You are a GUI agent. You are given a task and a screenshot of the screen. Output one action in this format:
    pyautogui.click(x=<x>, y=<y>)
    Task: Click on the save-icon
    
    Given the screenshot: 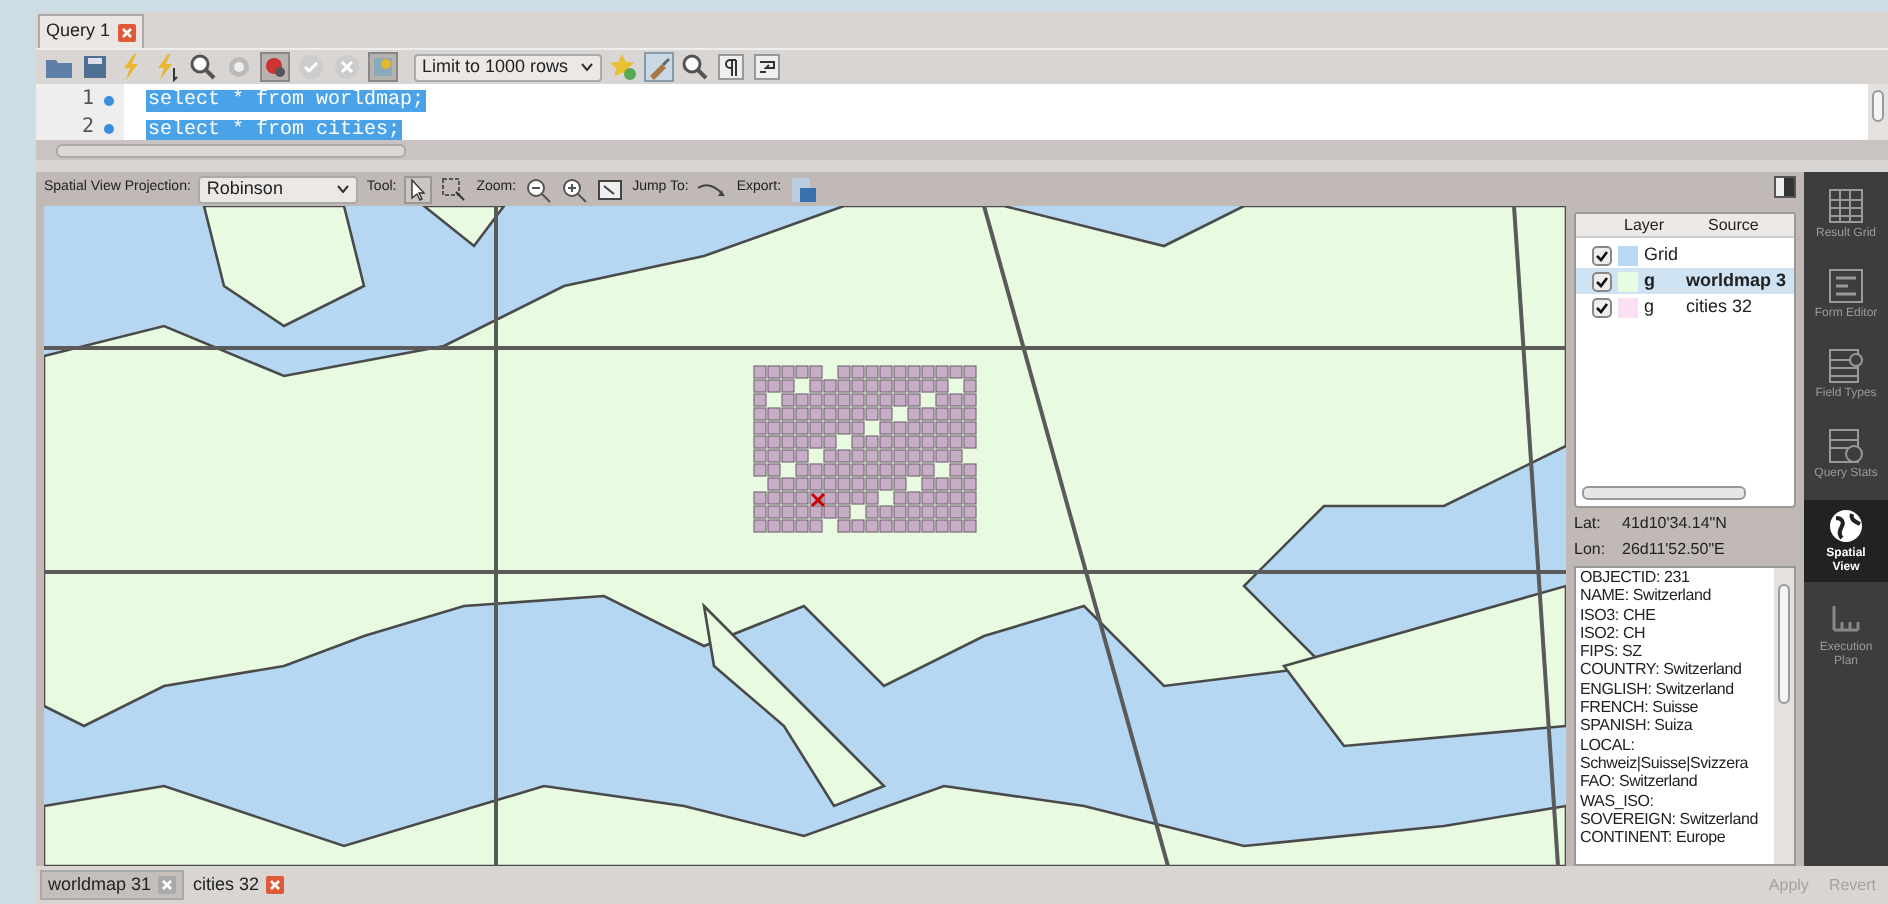 What is the action you would take?
    pyautogui.click(x=95, y=67)
    